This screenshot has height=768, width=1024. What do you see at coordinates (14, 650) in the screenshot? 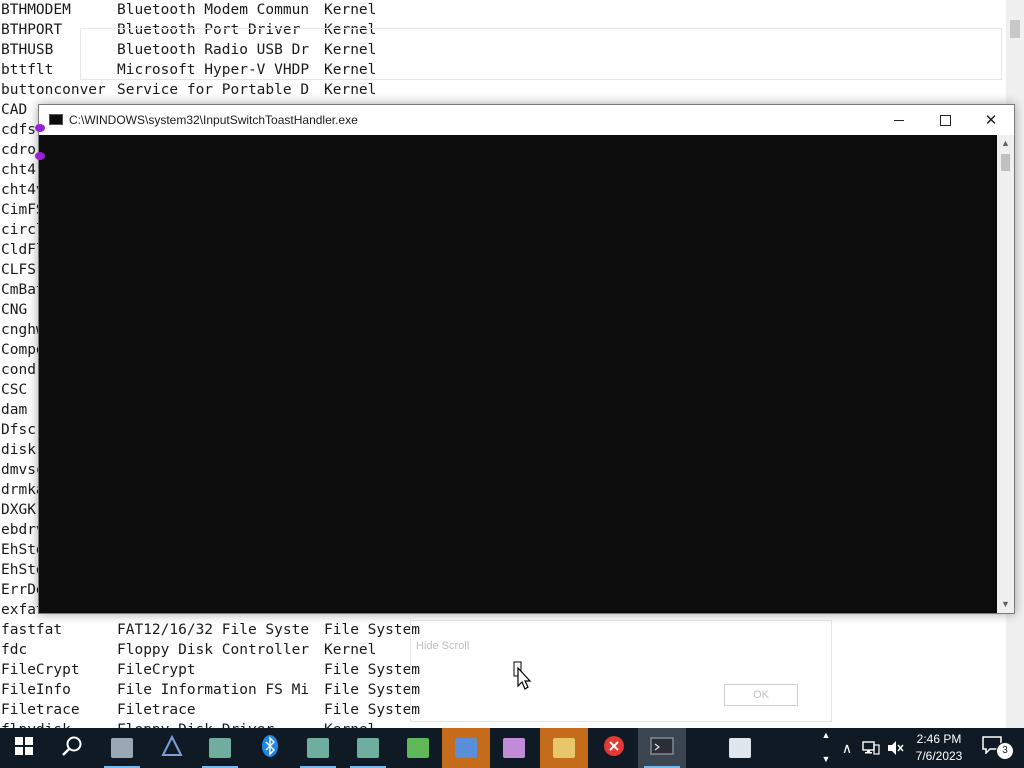
I see `listing-name: fdc` at bounding box center [14, 650].